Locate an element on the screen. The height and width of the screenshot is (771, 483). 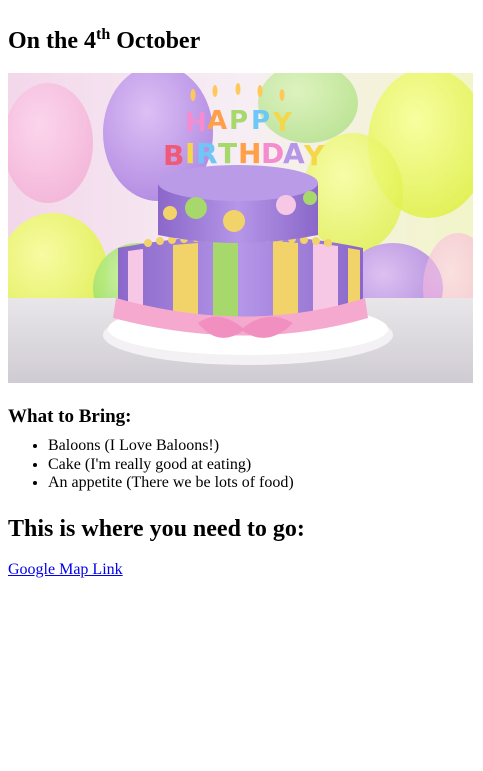
svg-text: I is located at coordinates (190, 153).